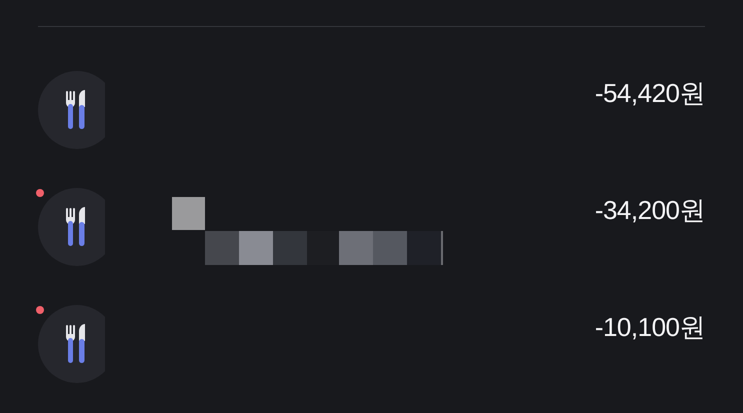  I want to click on amount-text: -10,100원, so click(649, 327).